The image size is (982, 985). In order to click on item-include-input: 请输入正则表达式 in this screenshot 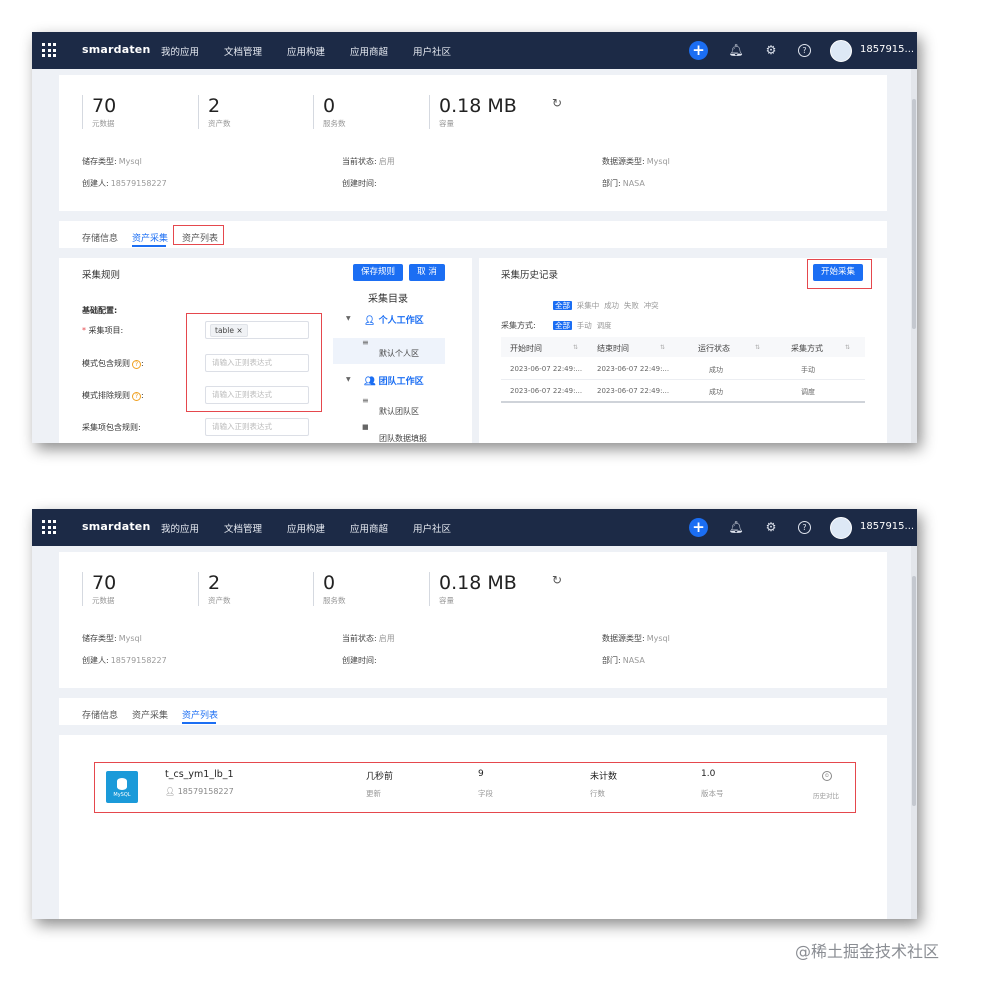, I will do `click(257, 427)`.